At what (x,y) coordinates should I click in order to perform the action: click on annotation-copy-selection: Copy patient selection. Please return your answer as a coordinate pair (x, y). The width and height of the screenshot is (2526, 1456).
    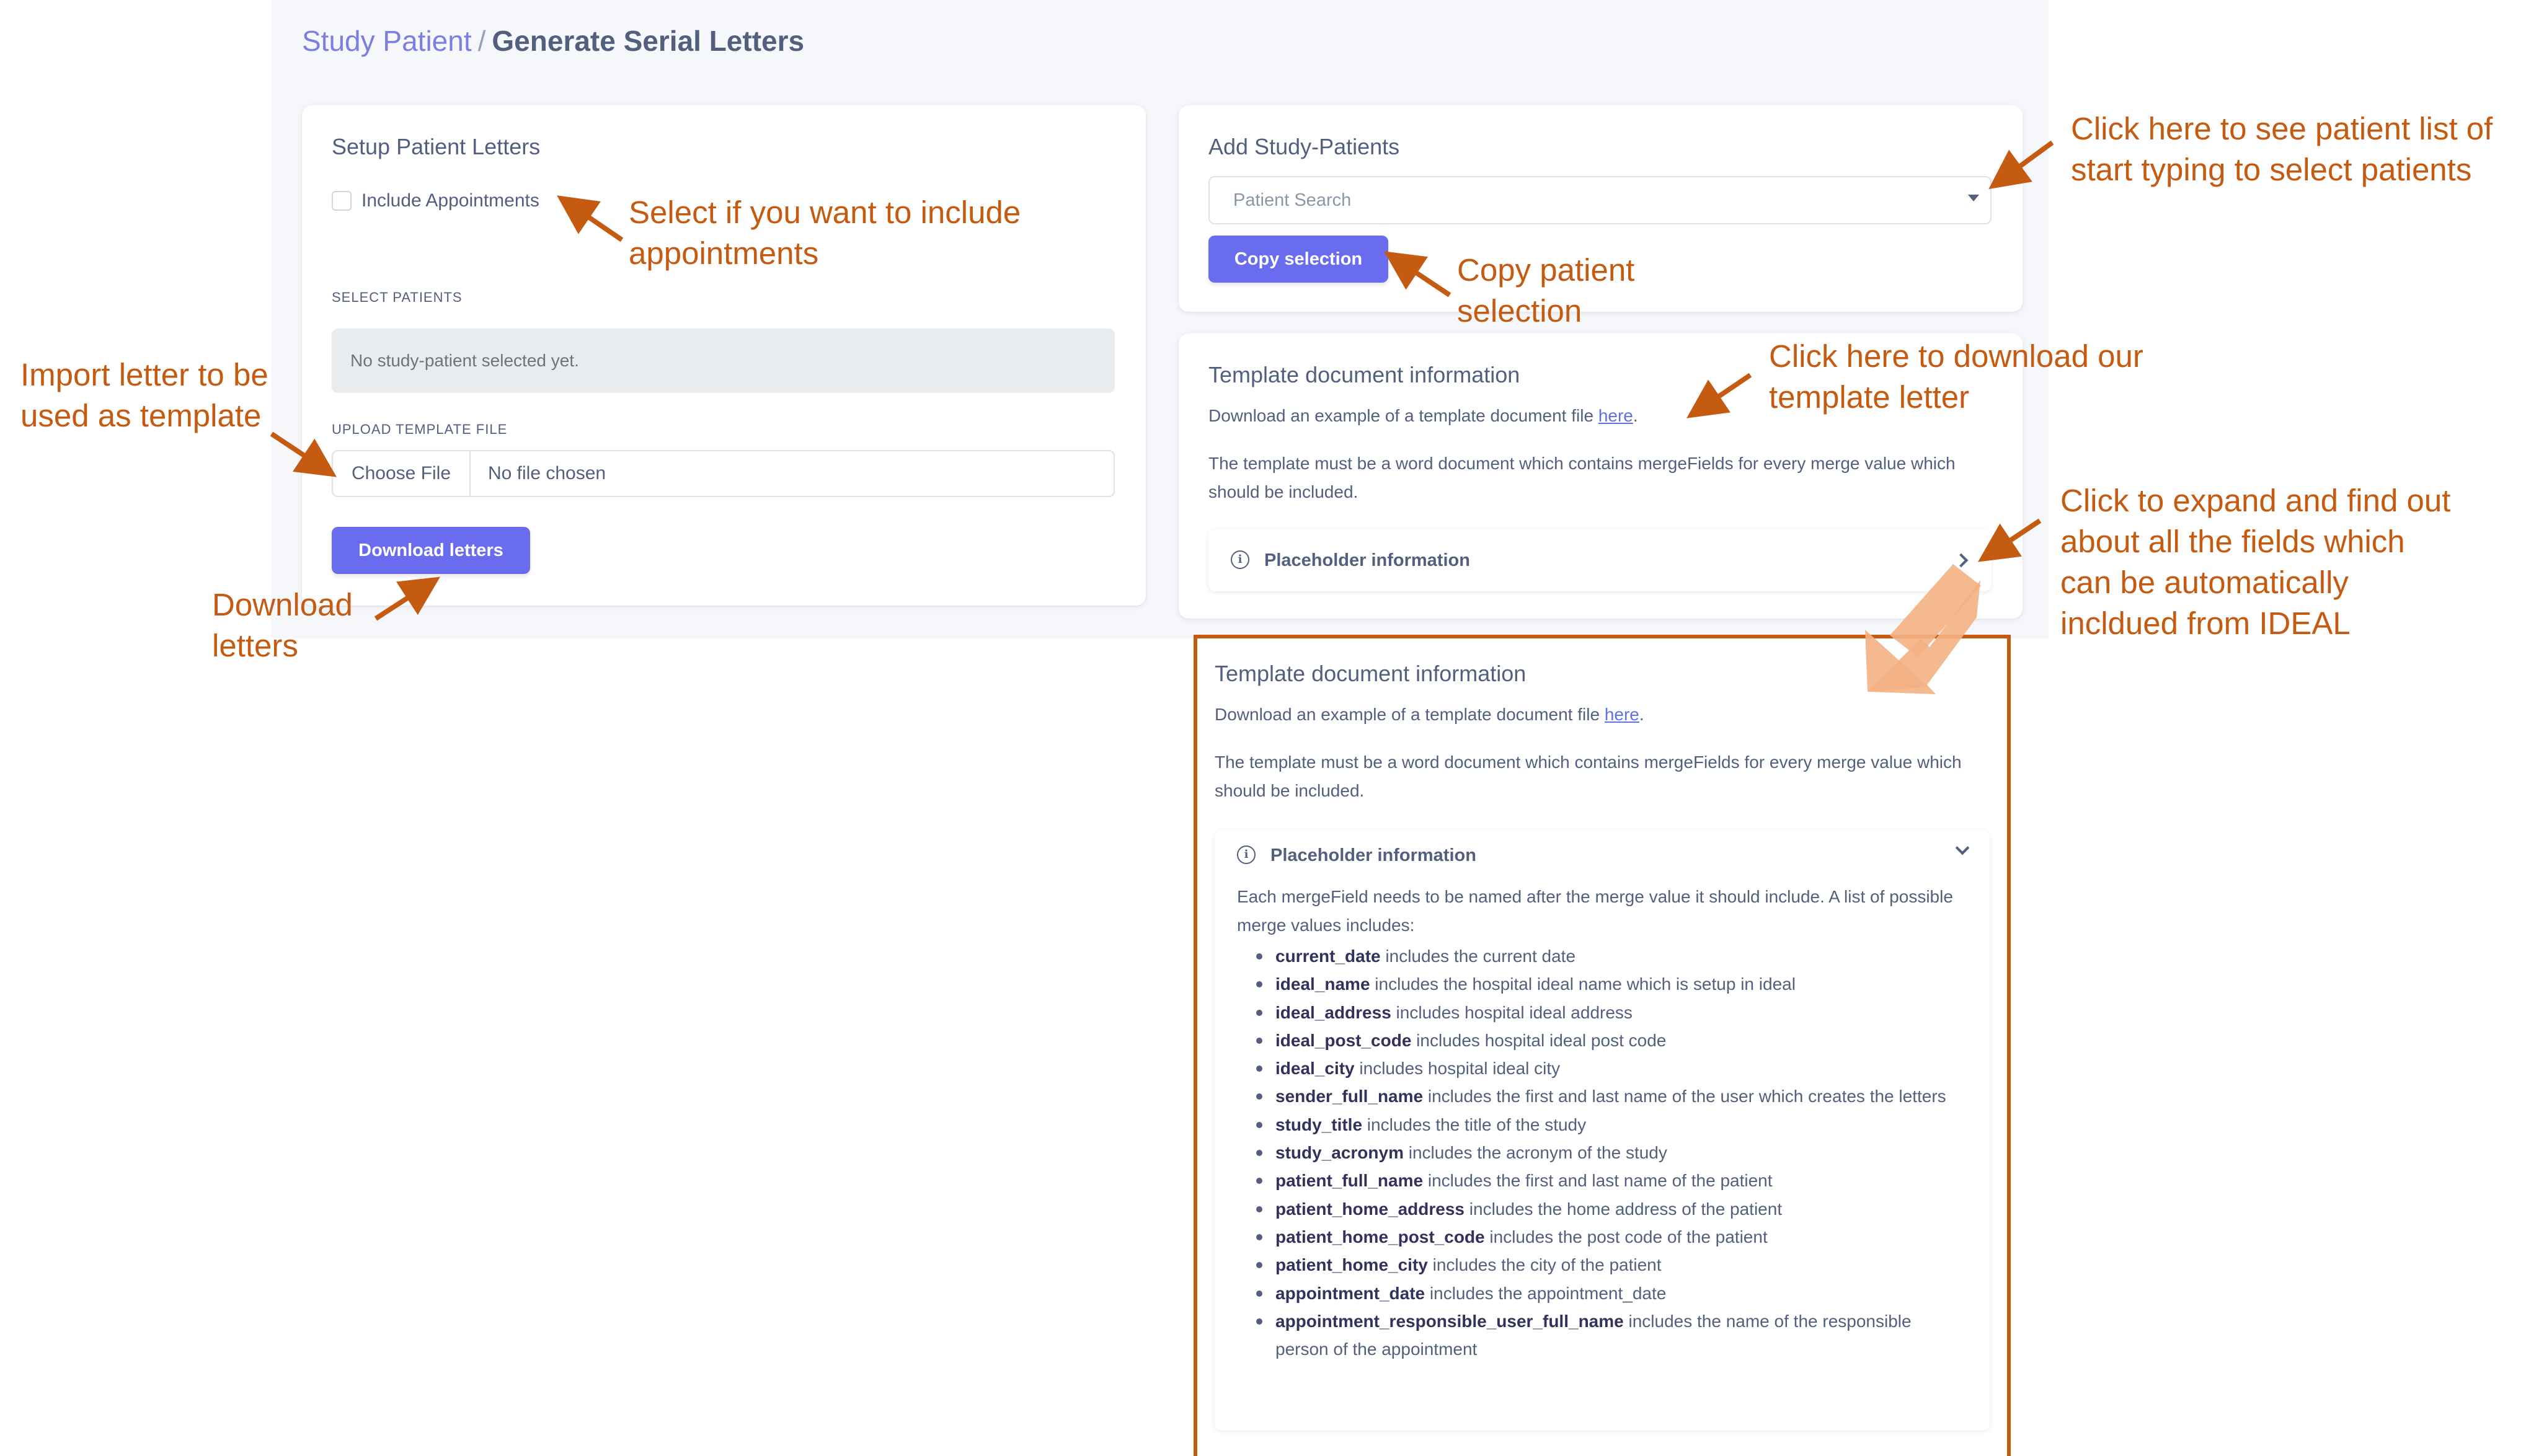
    Looking at the image, I should click on (1546, 290).